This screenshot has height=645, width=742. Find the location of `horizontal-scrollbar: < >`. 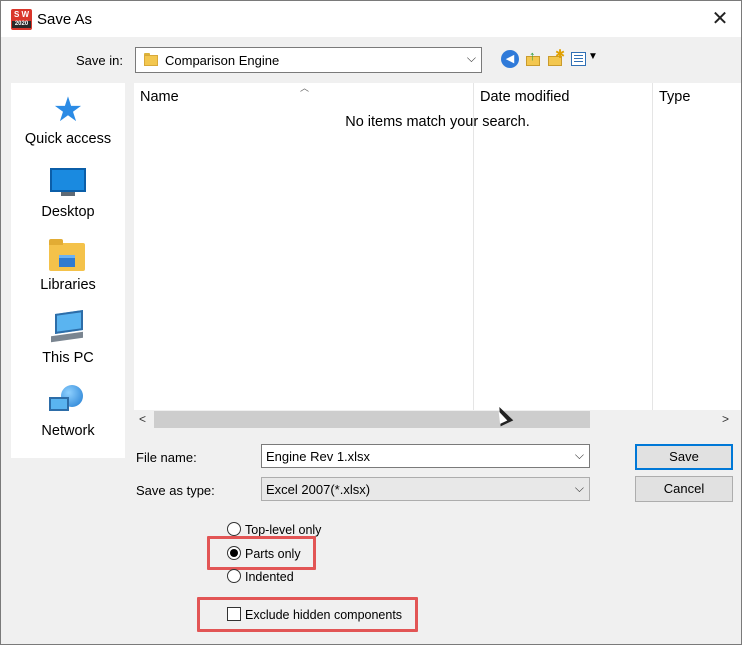

horizontal-scrollbar: < > is located at coordinates (437, 420).